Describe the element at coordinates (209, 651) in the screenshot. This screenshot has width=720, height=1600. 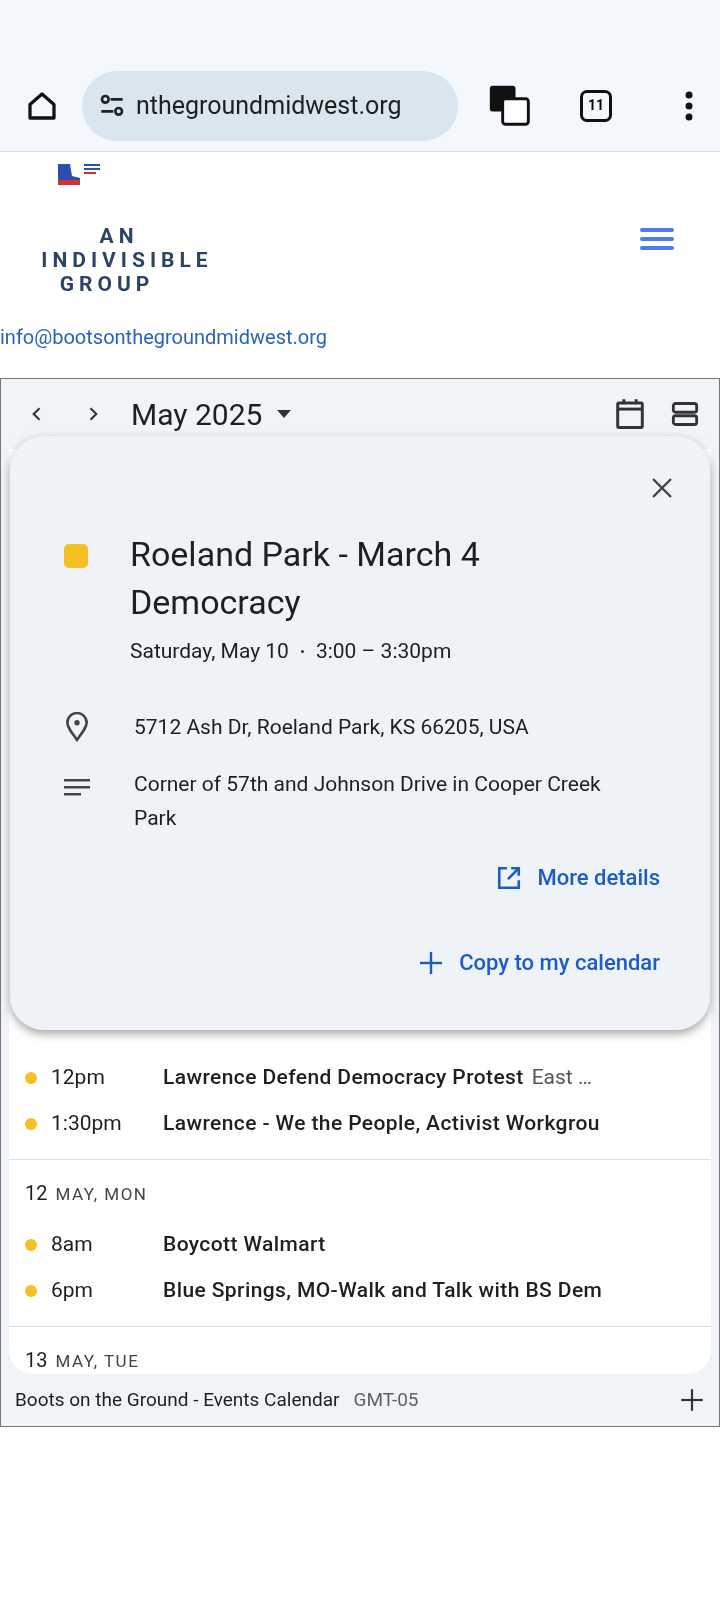
I see `event-date: Saturday, May 10` at that location.